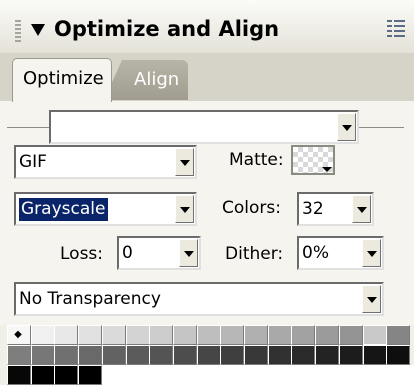  I want to click on export-format-value: GIF, so click(33, 162).